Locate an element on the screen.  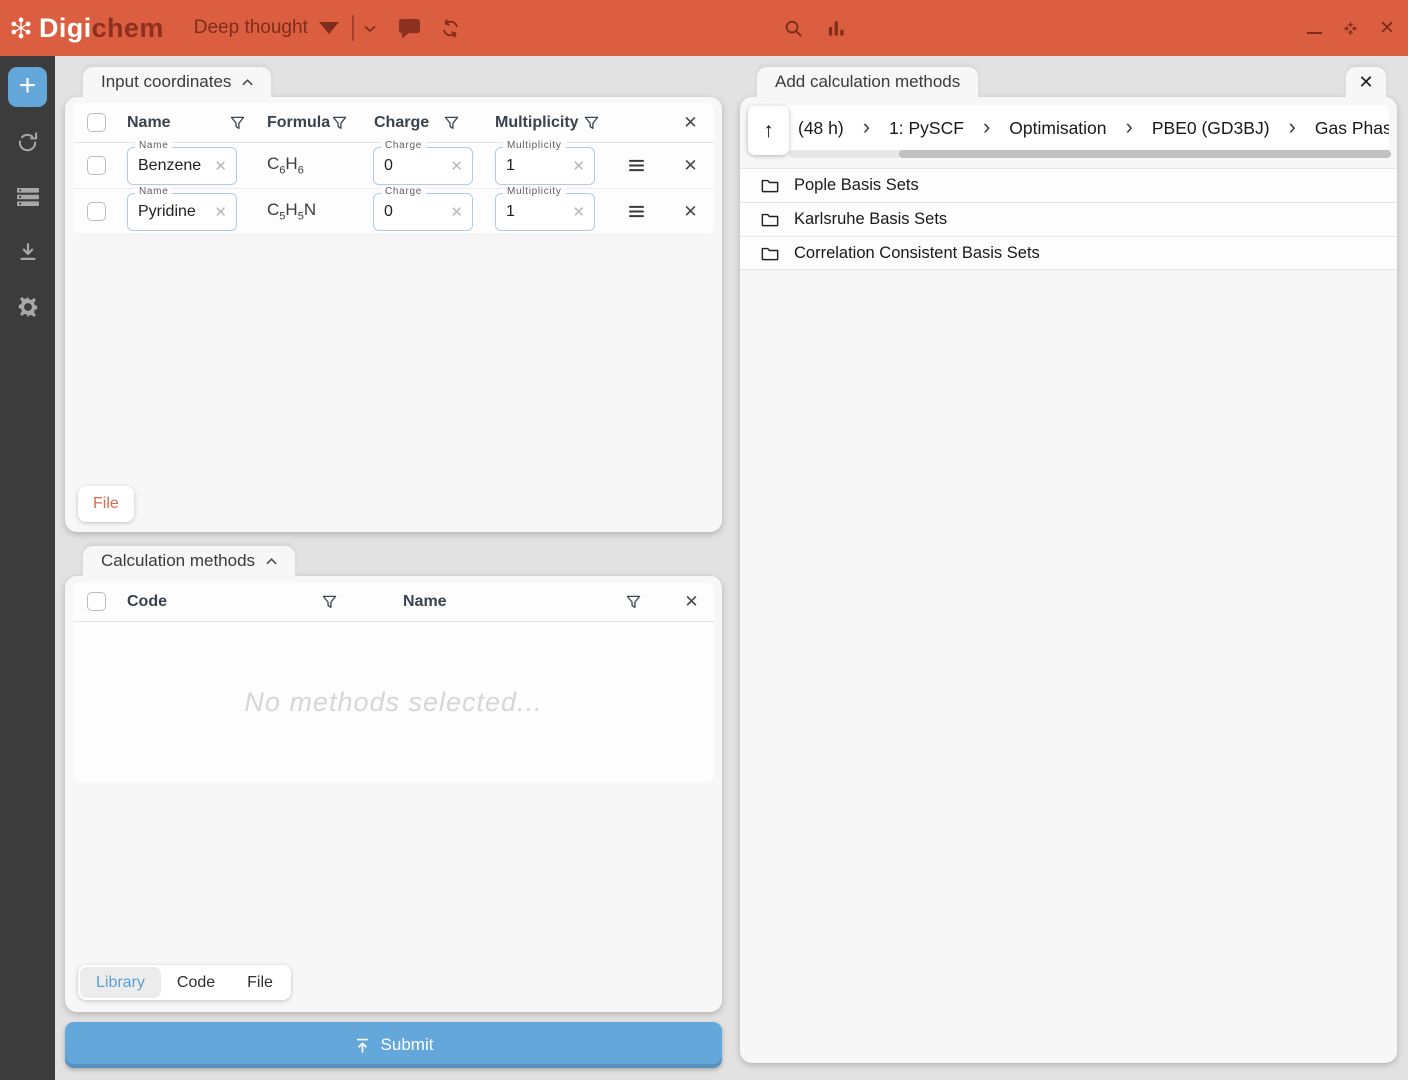
input-coordinates-tab: Input coordinates is located at coordinates (177, 82).